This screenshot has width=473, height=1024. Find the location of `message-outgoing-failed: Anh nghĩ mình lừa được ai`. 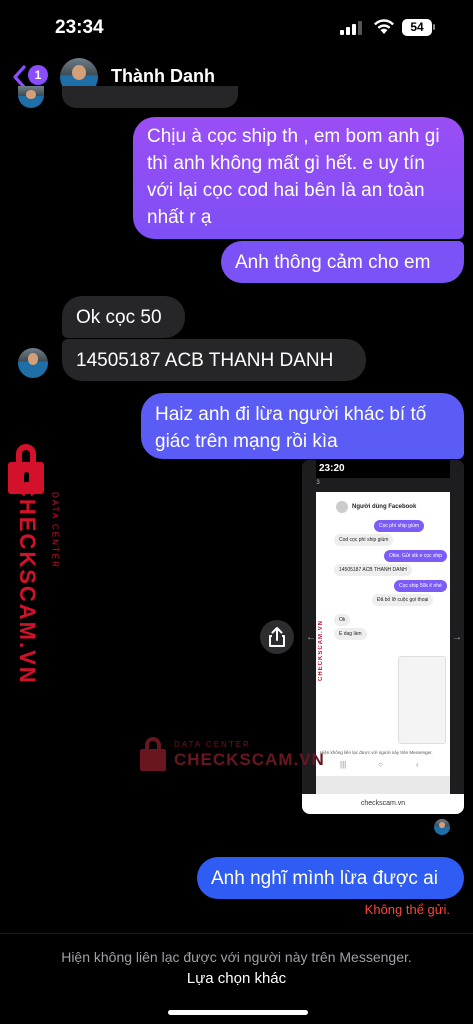

message-outgoing-failed: Anh nghĩ mình lừa được ai is located at coordinates (330, 878).